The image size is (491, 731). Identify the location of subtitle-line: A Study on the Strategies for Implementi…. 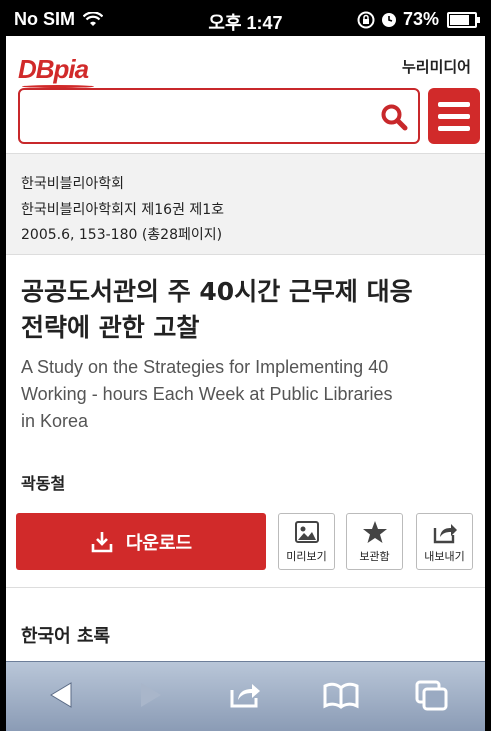
(205, 367).